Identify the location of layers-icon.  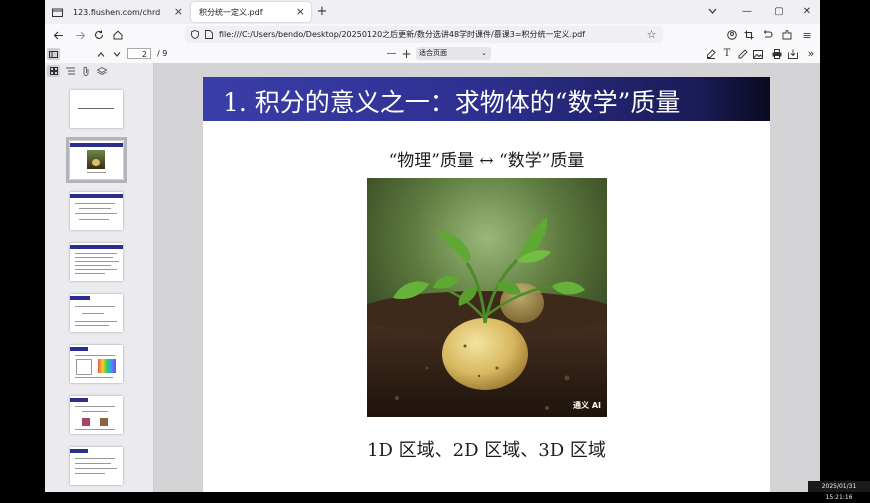
(102, 71).